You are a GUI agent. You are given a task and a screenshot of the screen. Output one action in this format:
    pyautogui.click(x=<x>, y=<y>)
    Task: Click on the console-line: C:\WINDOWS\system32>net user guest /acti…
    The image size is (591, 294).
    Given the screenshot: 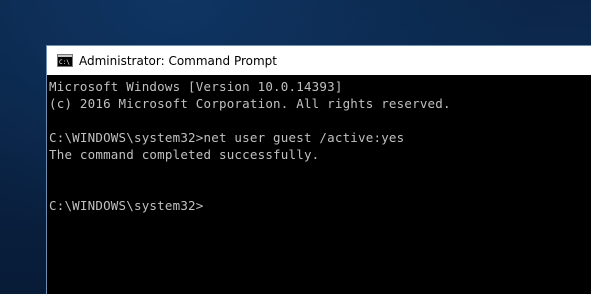 What is the action you would take?
    pyautogui.click(x=227, y=137)
    